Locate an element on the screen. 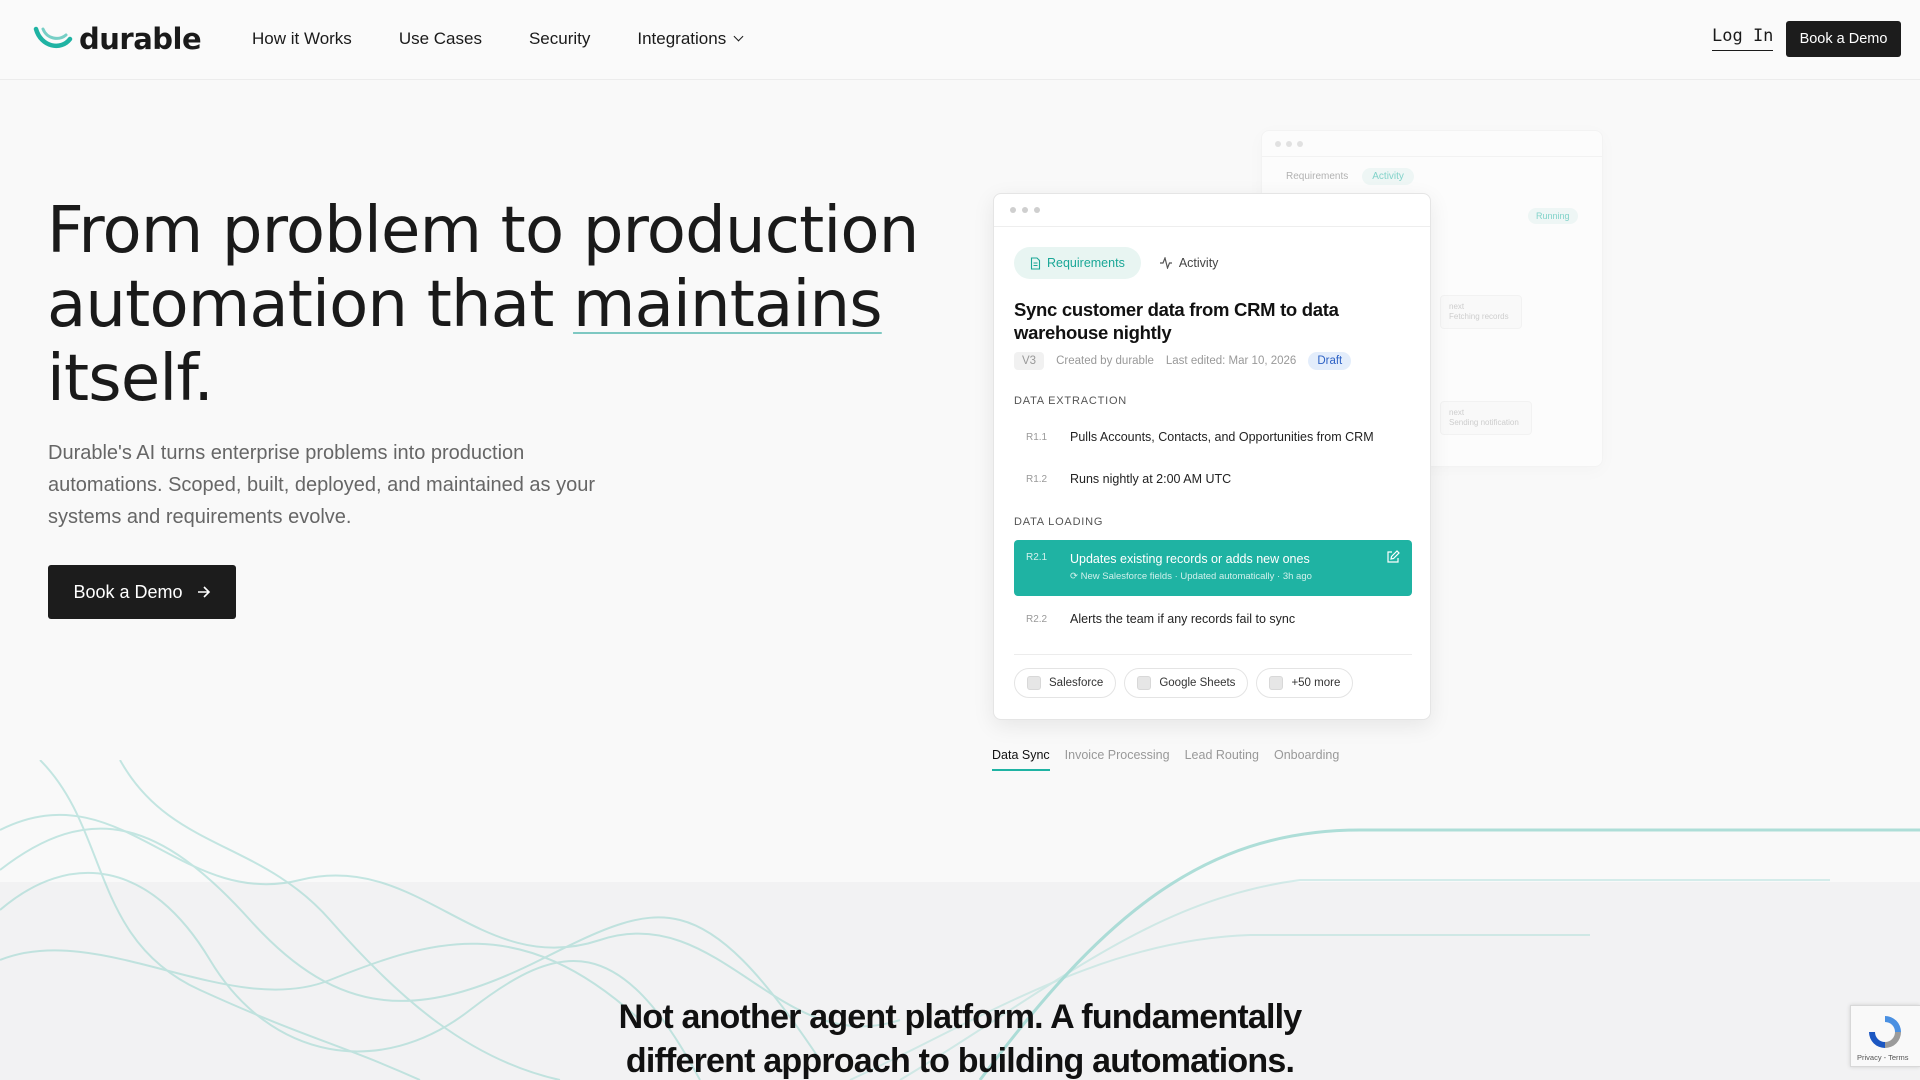 This screenshot has height=1080, width=1920. activity-step: next Fetching records is located at coordinates (1481, 312).